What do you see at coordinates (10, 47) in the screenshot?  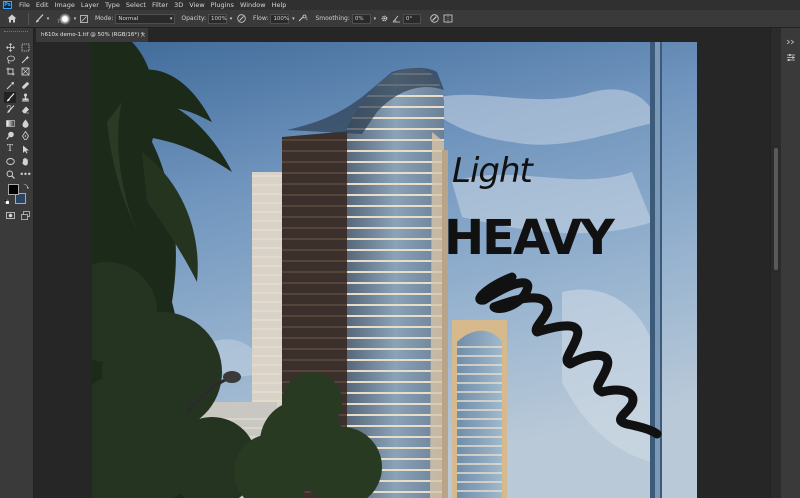 I see `move-tool-icon` at bounding box center [10, 47].